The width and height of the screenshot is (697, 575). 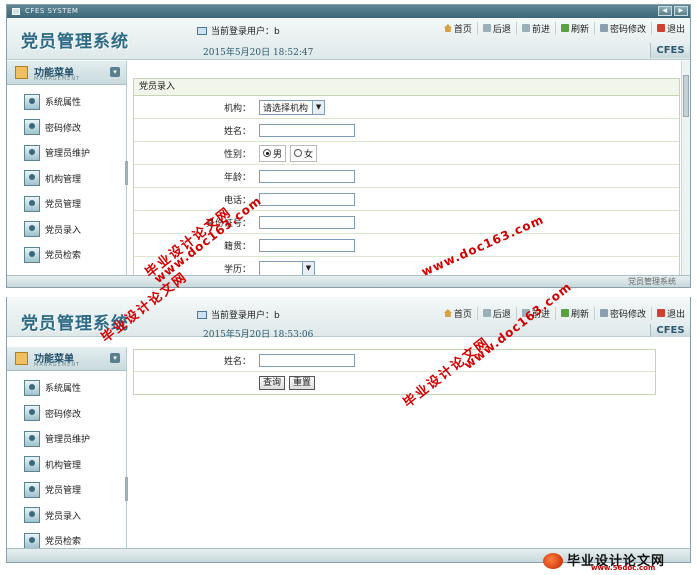 I want to click on panel-title: 党员录入, so click(x=406, y=87).